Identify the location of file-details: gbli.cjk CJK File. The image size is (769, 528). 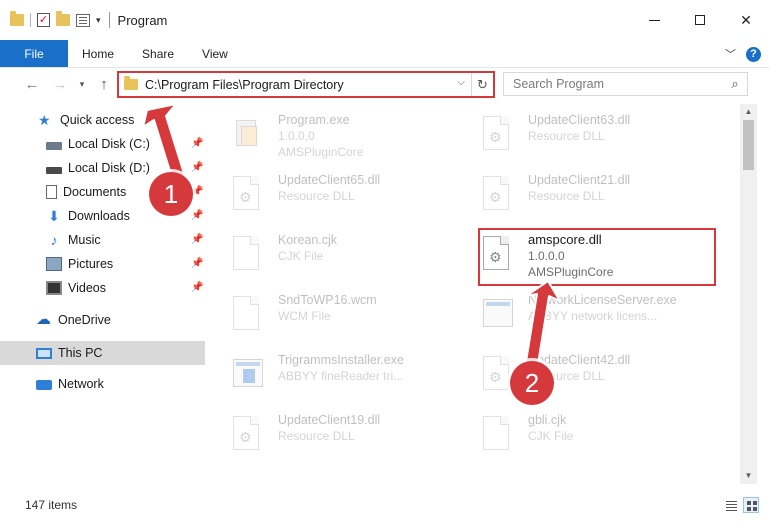
(550, 428).